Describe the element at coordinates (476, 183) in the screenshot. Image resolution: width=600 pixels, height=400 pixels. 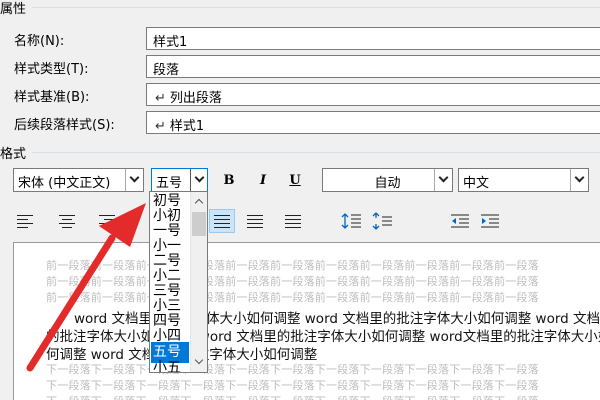
I see `language-value: 中文` at that location.